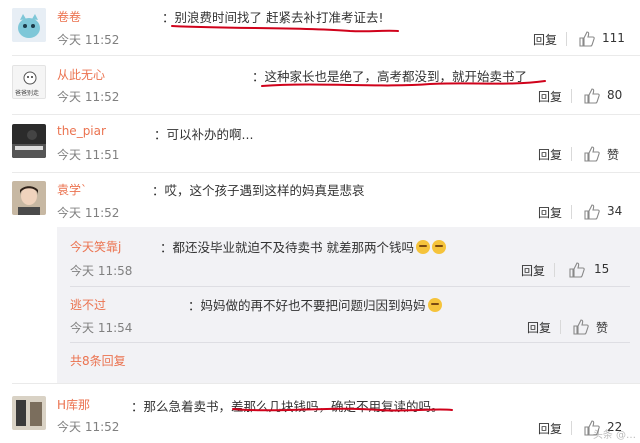 The height and width of the screenshot is (443, 640). Describe the element at coordinates (320, 200) in the screenshot. I see `comment-4: 袁学` ：哎，这个孩子遇到这样的妈真是悲哀 今天 11:52 回复 34` at that location.